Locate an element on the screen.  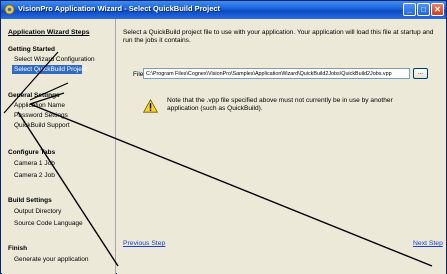
group-getting-started: Getting Started is located at coordinates (31, 49).